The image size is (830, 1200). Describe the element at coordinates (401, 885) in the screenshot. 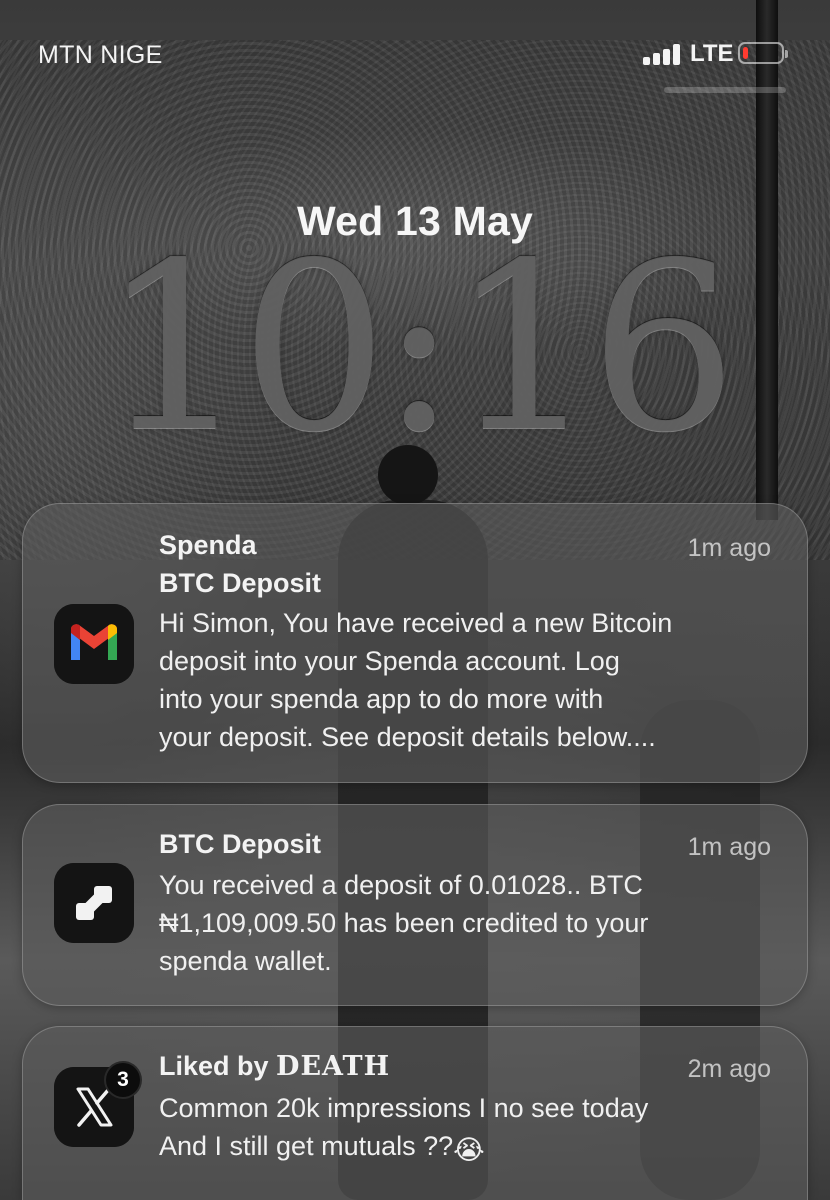

I see `notification-body-line: You received a deposit of 0.01028.. BTC` at that location.